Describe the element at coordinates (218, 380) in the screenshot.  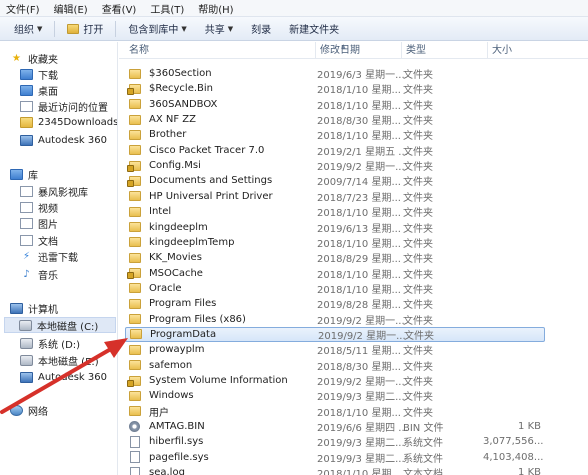
I see `file-name: System Volume Information` at that location.